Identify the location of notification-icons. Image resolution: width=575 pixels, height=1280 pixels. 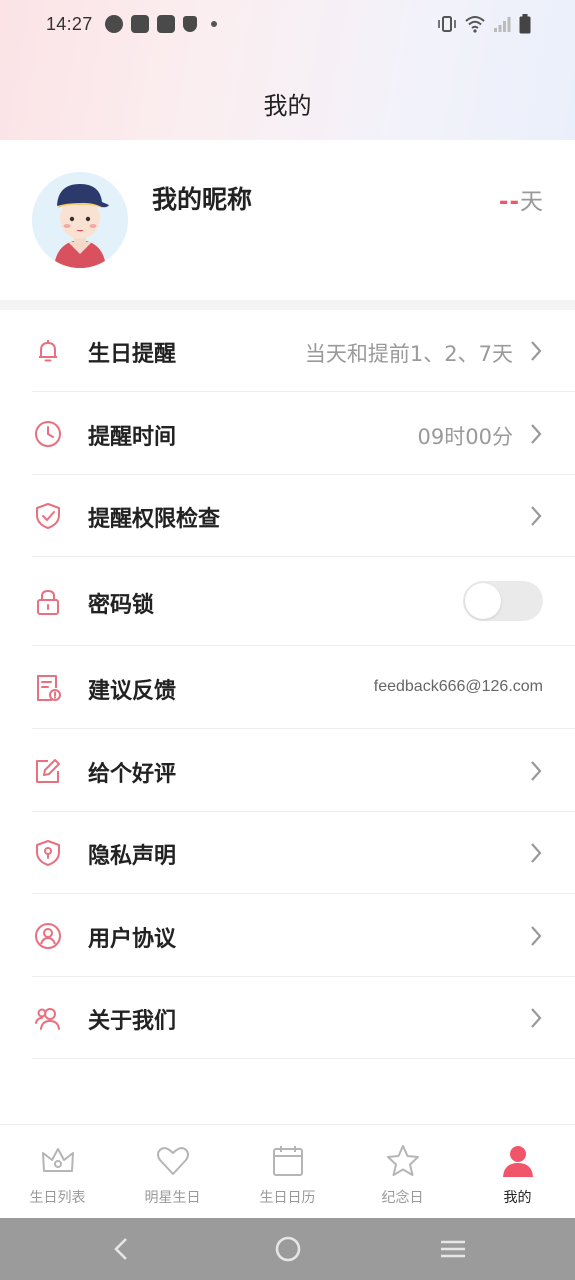
(160, 24).